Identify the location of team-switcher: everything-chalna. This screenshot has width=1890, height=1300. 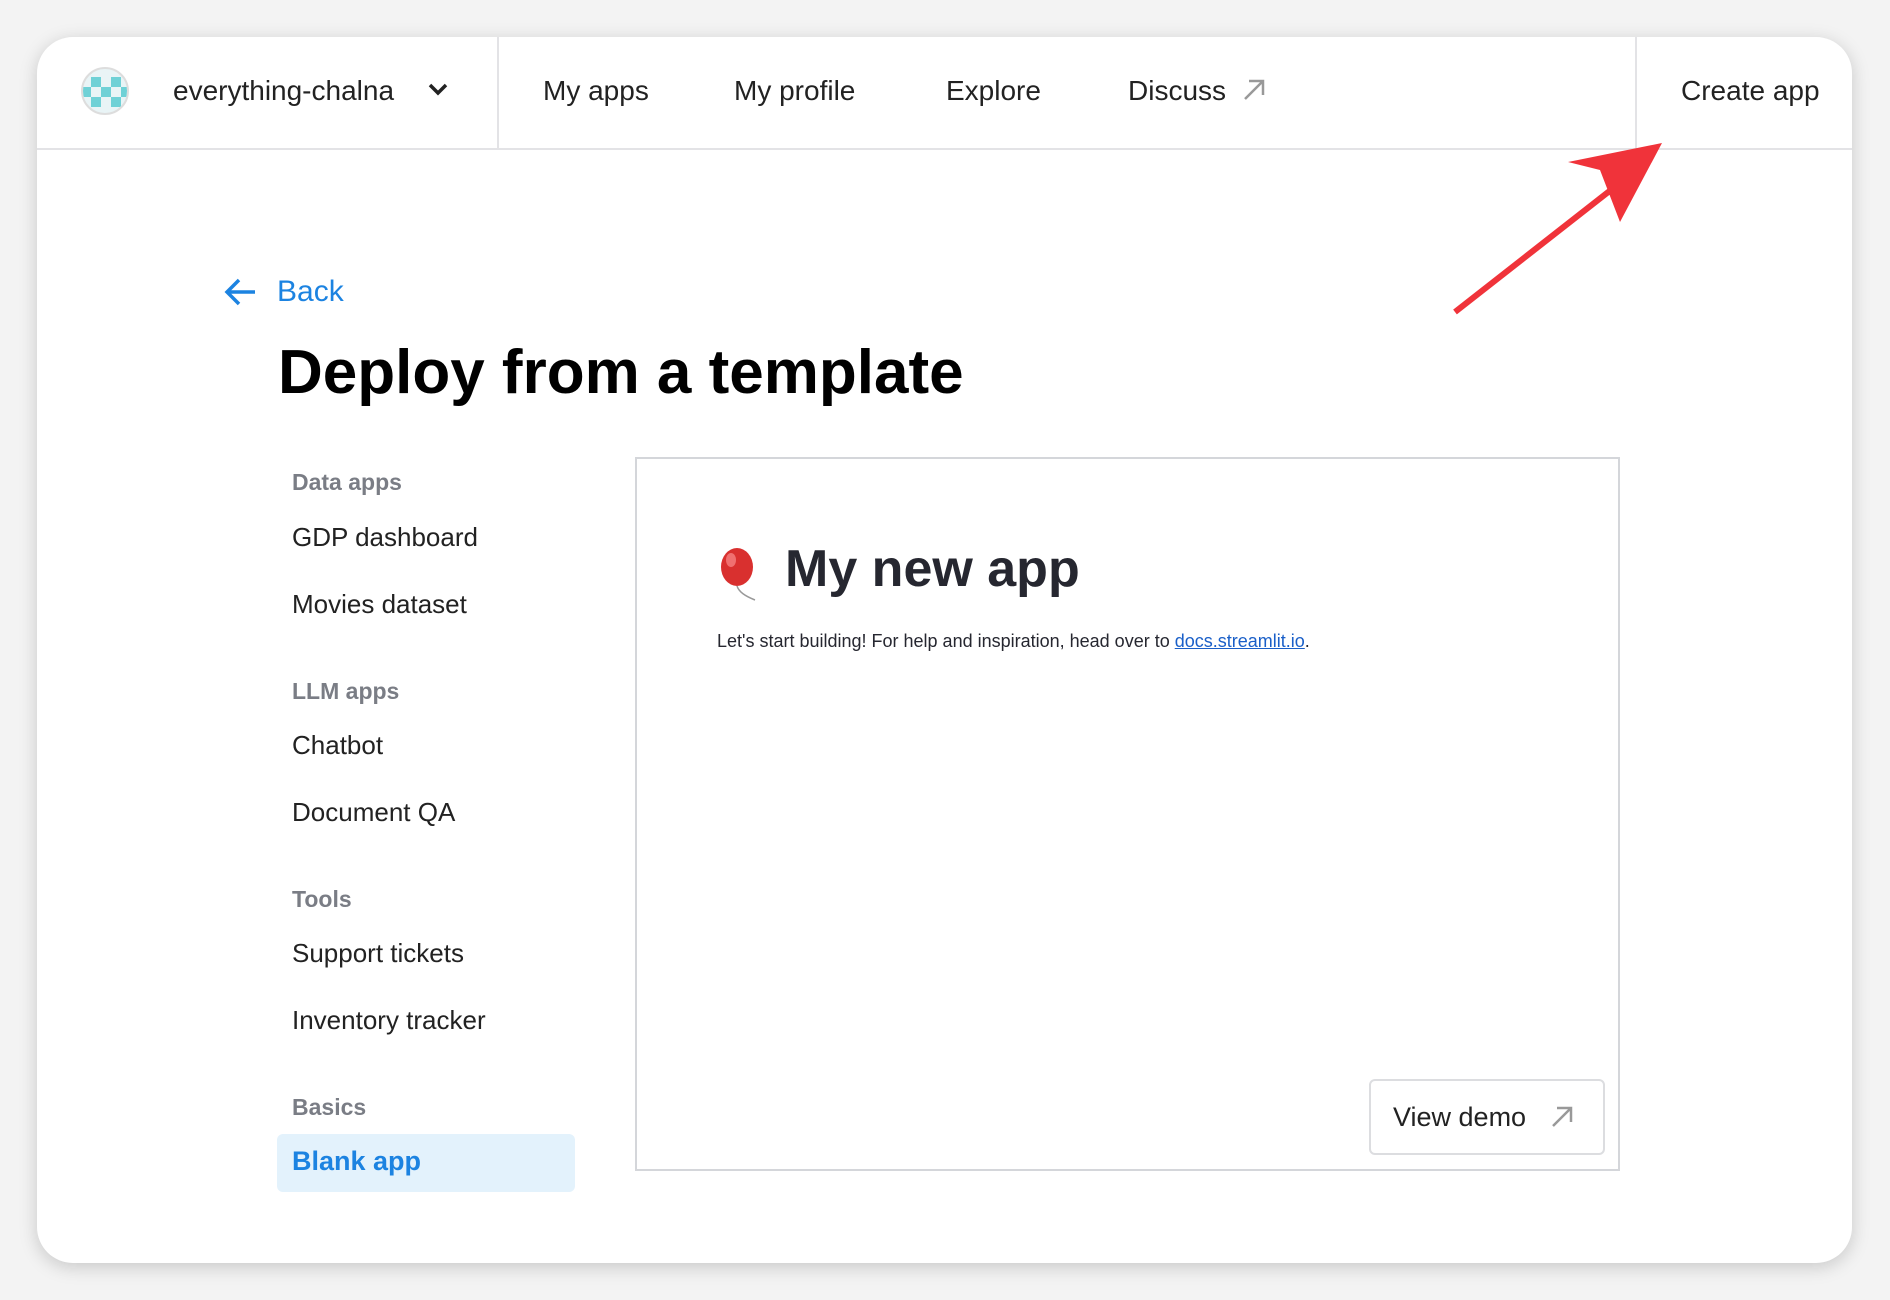
(283, 91).